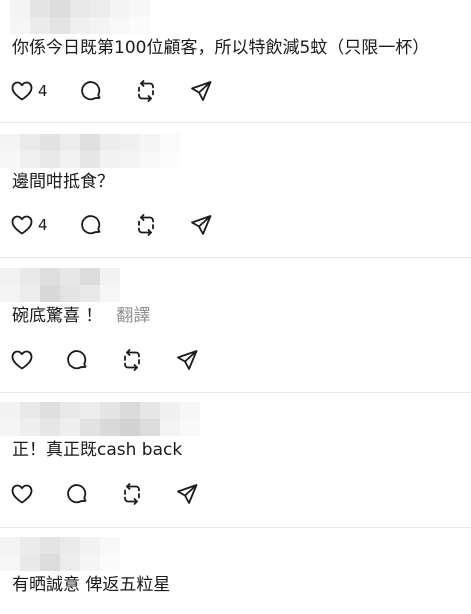  What do you see at coordinates (57, 316) in the screenshot?
I see `reply-text-content: 碗底驚喜 ！` at bounding box center [57, 316].